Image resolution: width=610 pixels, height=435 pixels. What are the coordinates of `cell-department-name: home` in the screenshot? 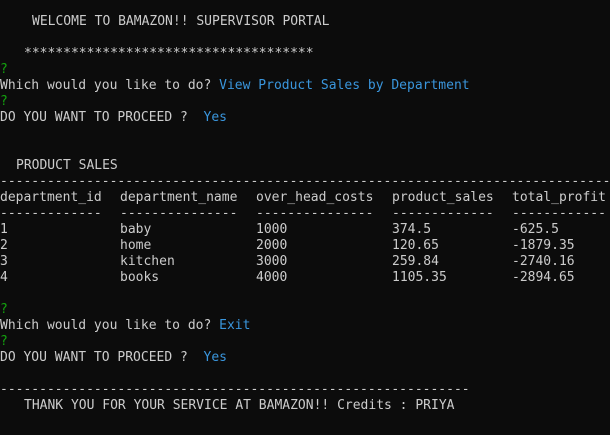 It's located at (136, 245).